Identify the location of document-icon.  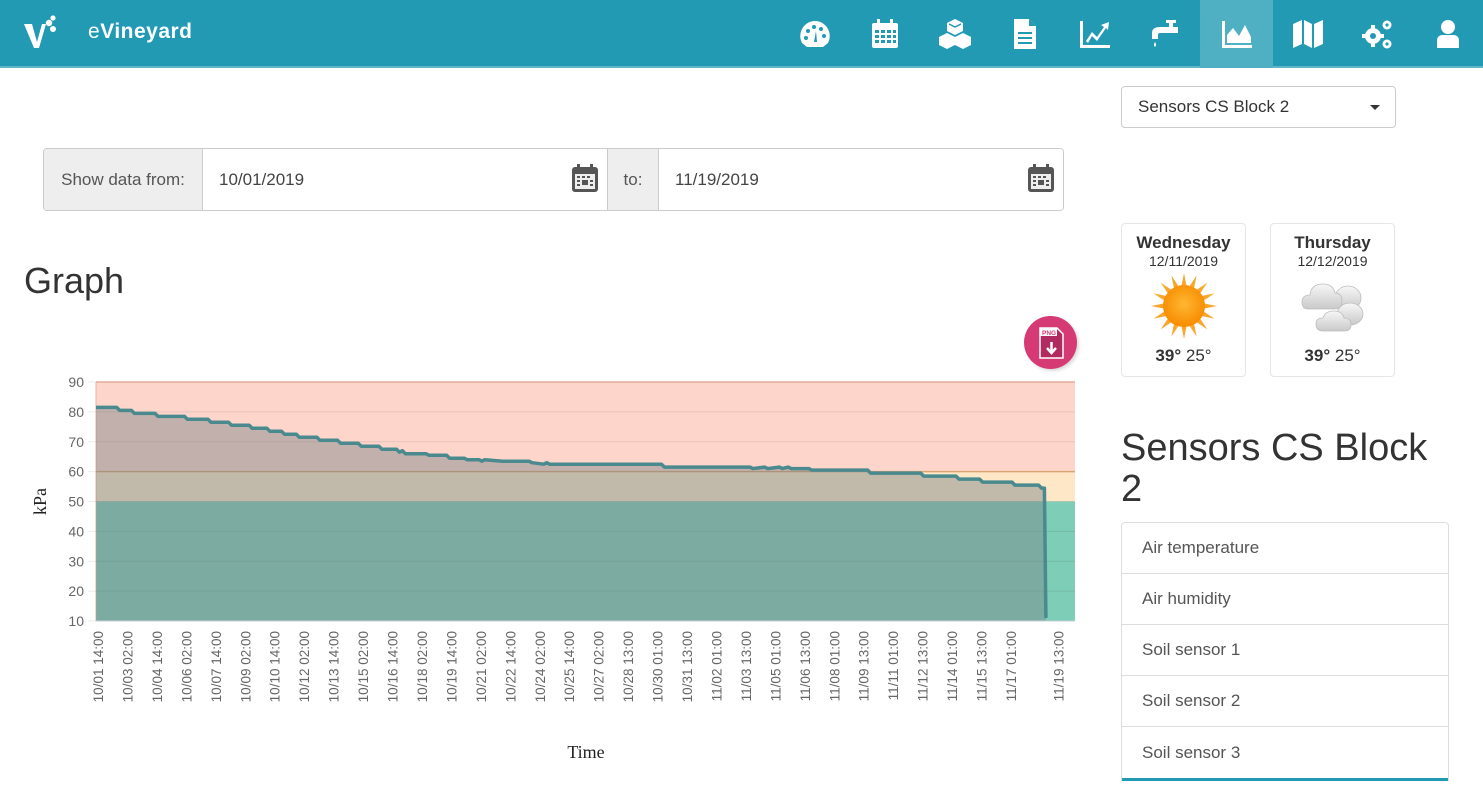
(1025, 34).